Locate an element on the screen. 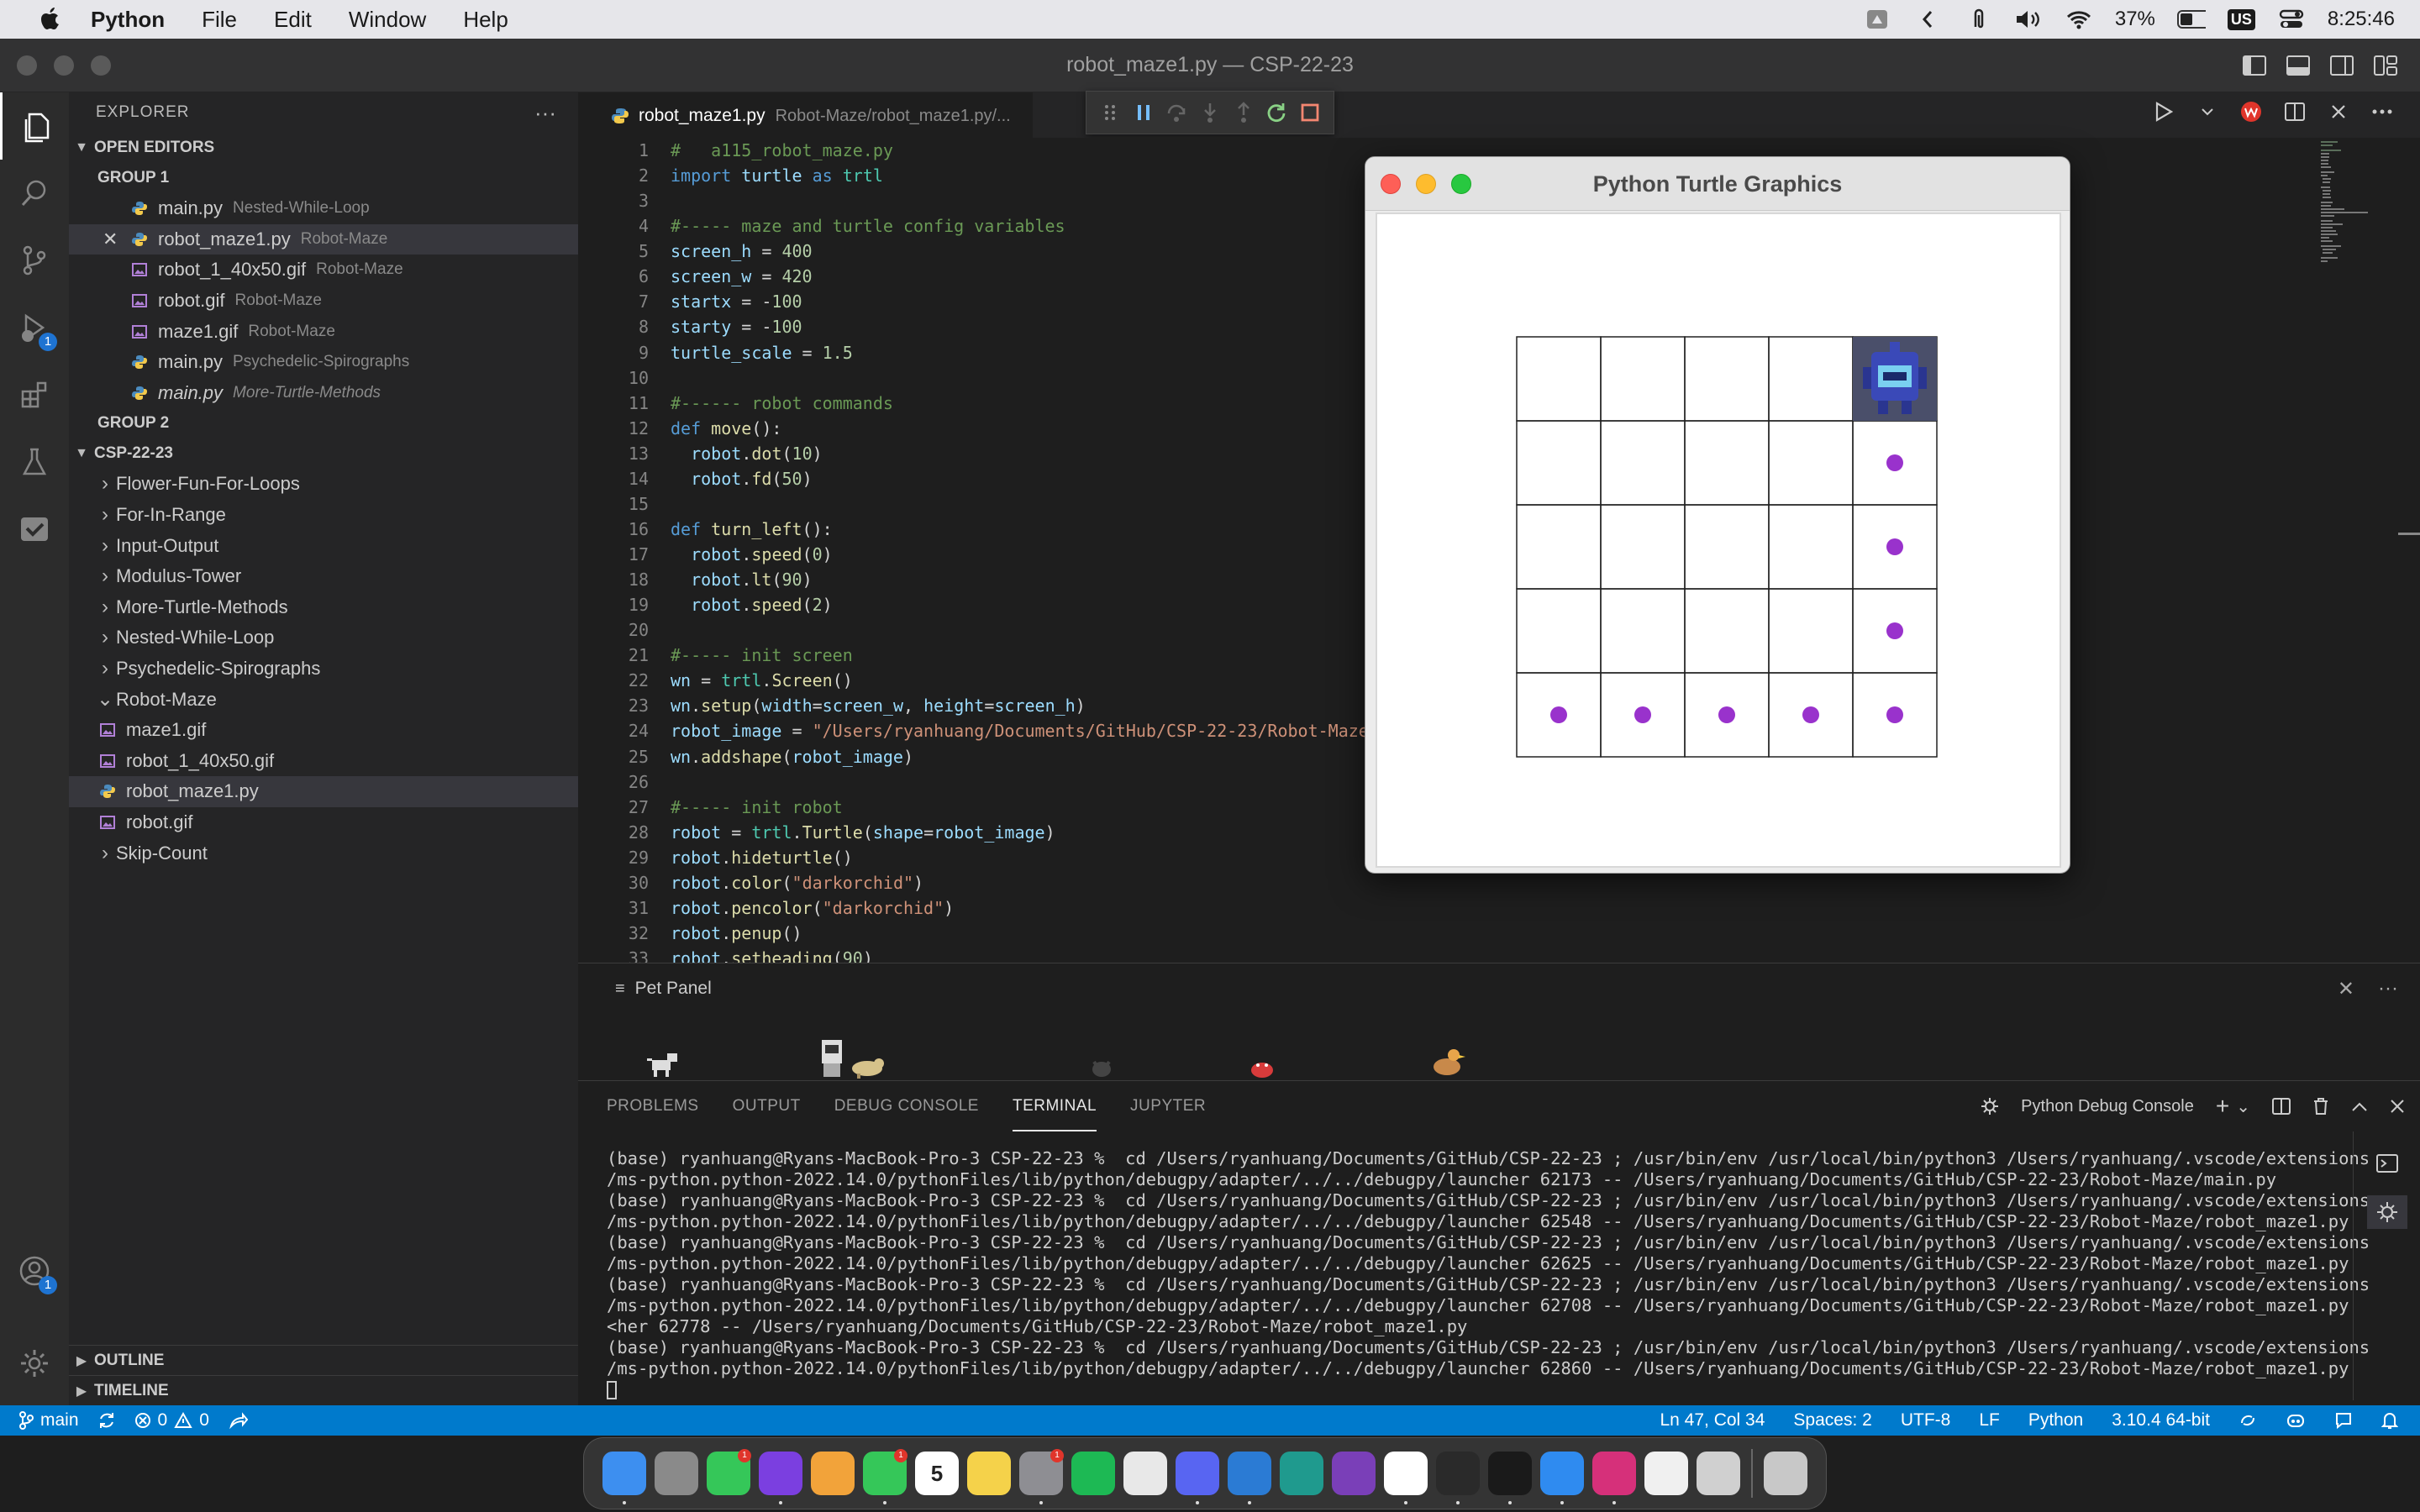 The height and width of the screenshot is (1512, 2420). robot-pet-icon is located at coordinates (832, 1058).